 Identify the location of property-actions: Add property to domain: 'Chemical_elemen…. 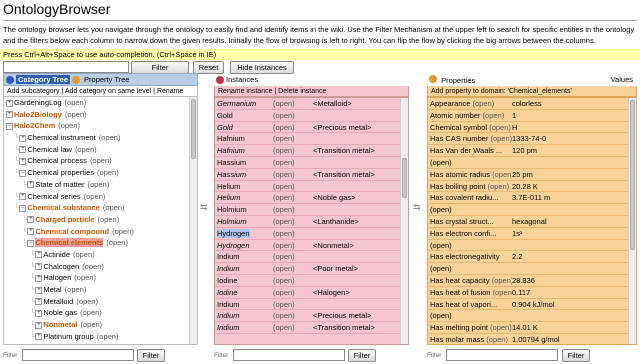
(532, 91).